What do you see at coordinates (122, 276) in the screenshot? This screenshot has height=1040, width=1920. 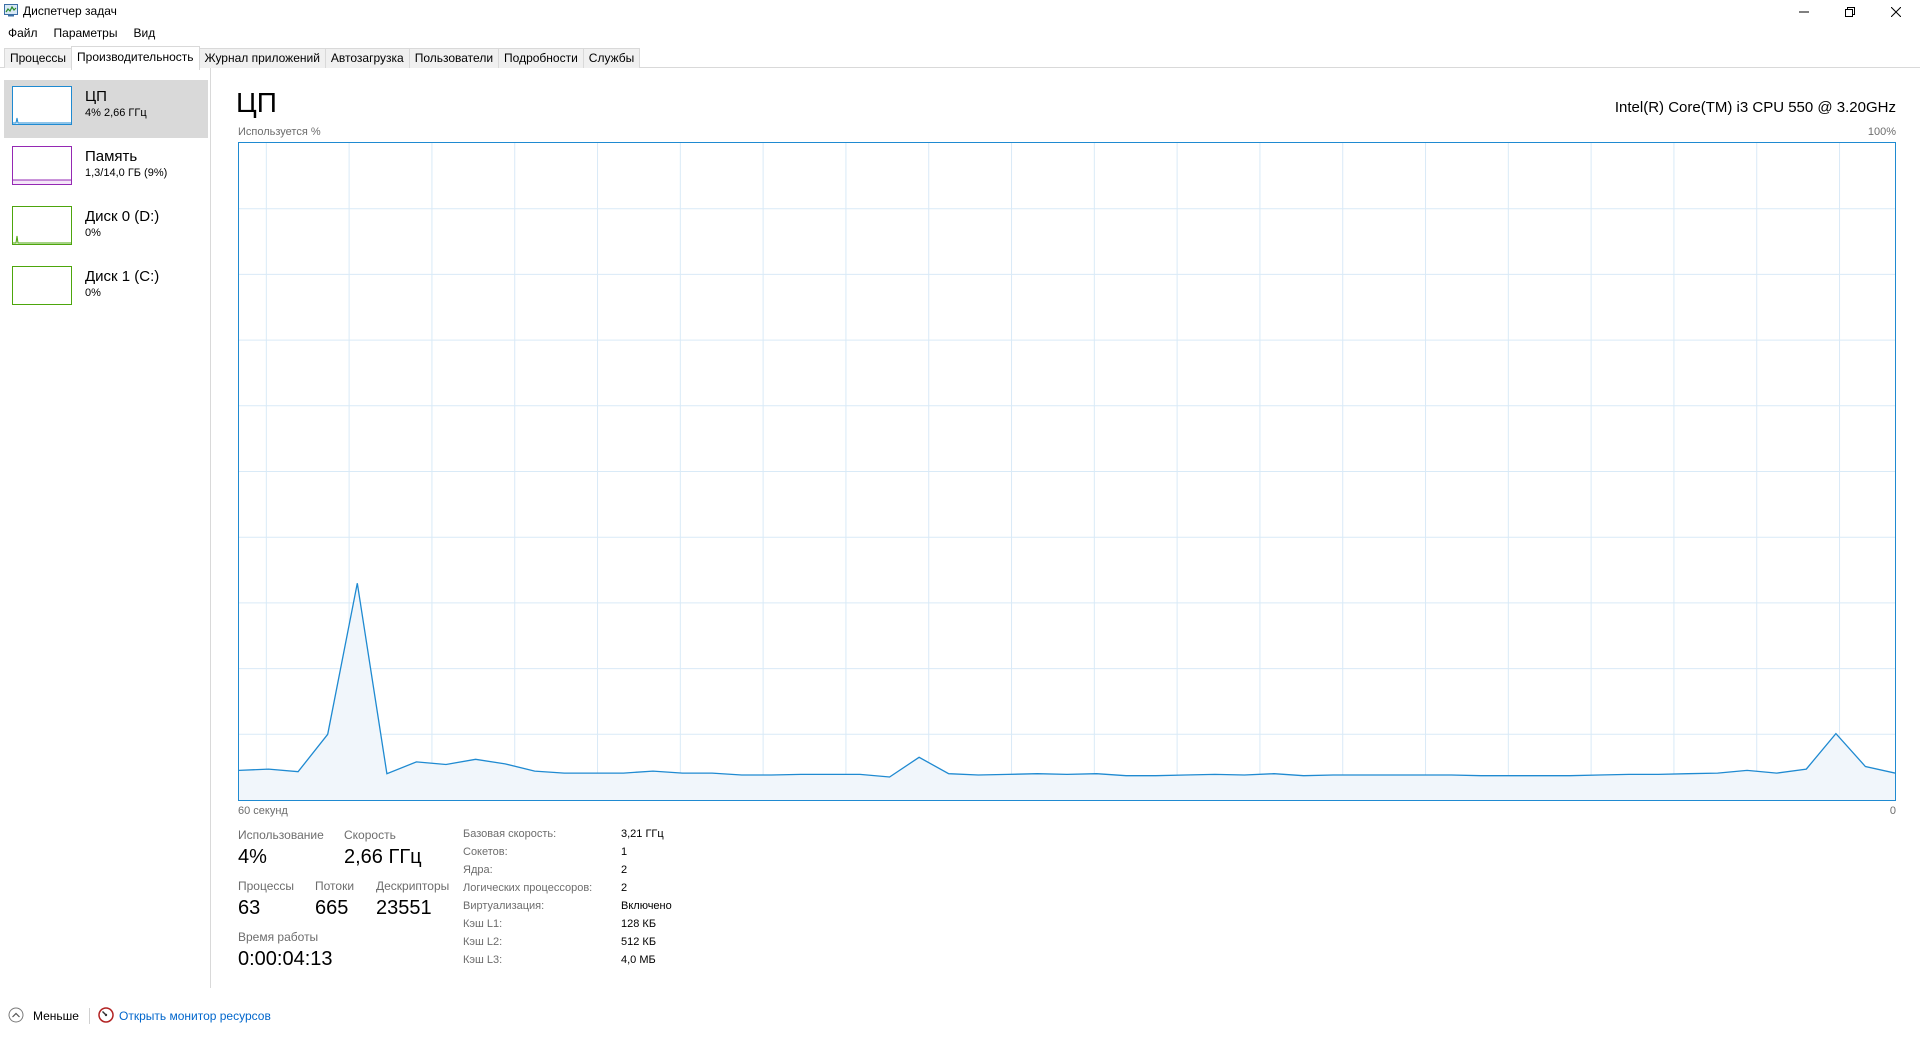 I see `sidebar-item-title: Диск 1 (C:)` at bounding box center [122, 276].